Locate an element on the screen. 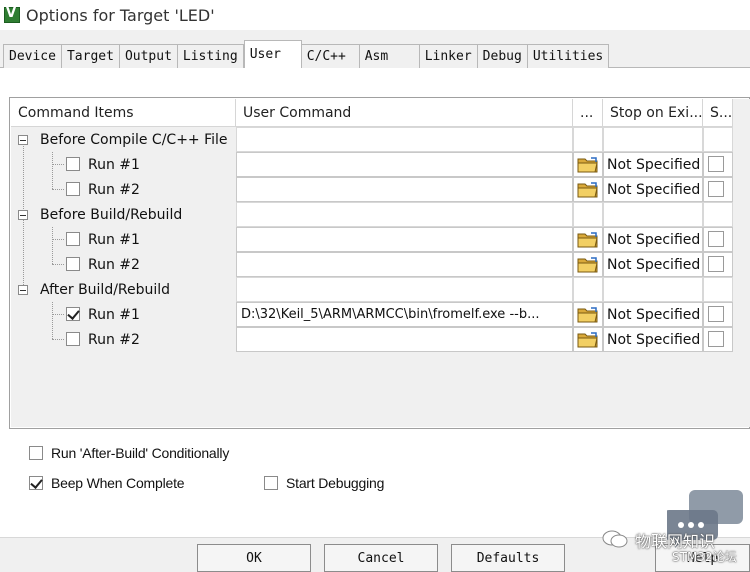 The image size is (750, 572). tab-asm: Asm is located at coordinates (389, 56).